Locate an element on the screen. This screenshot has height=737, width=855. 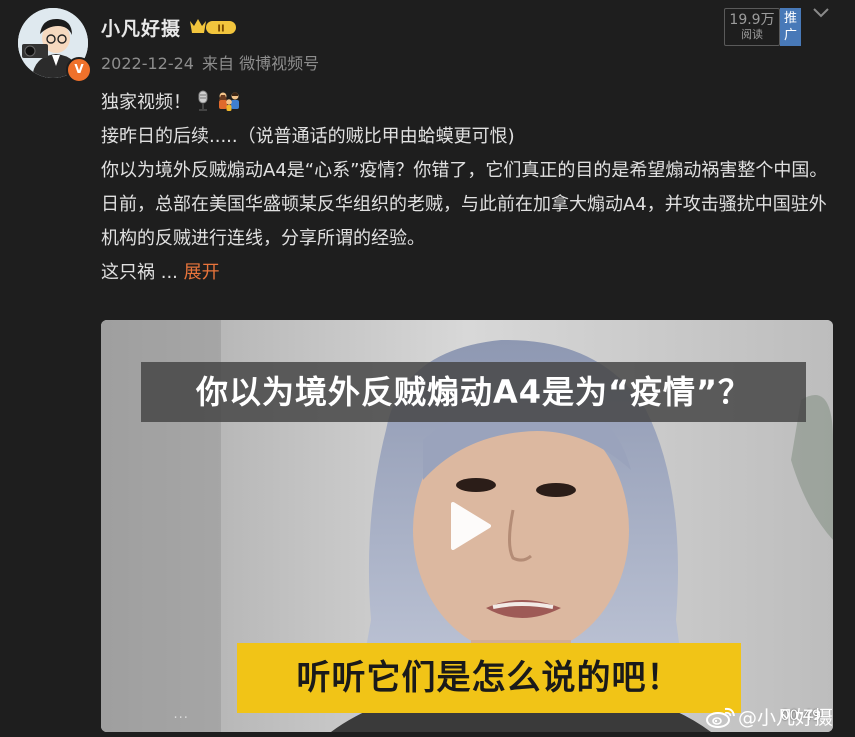
level-badge-text: II is located at coordinates (220, 29).